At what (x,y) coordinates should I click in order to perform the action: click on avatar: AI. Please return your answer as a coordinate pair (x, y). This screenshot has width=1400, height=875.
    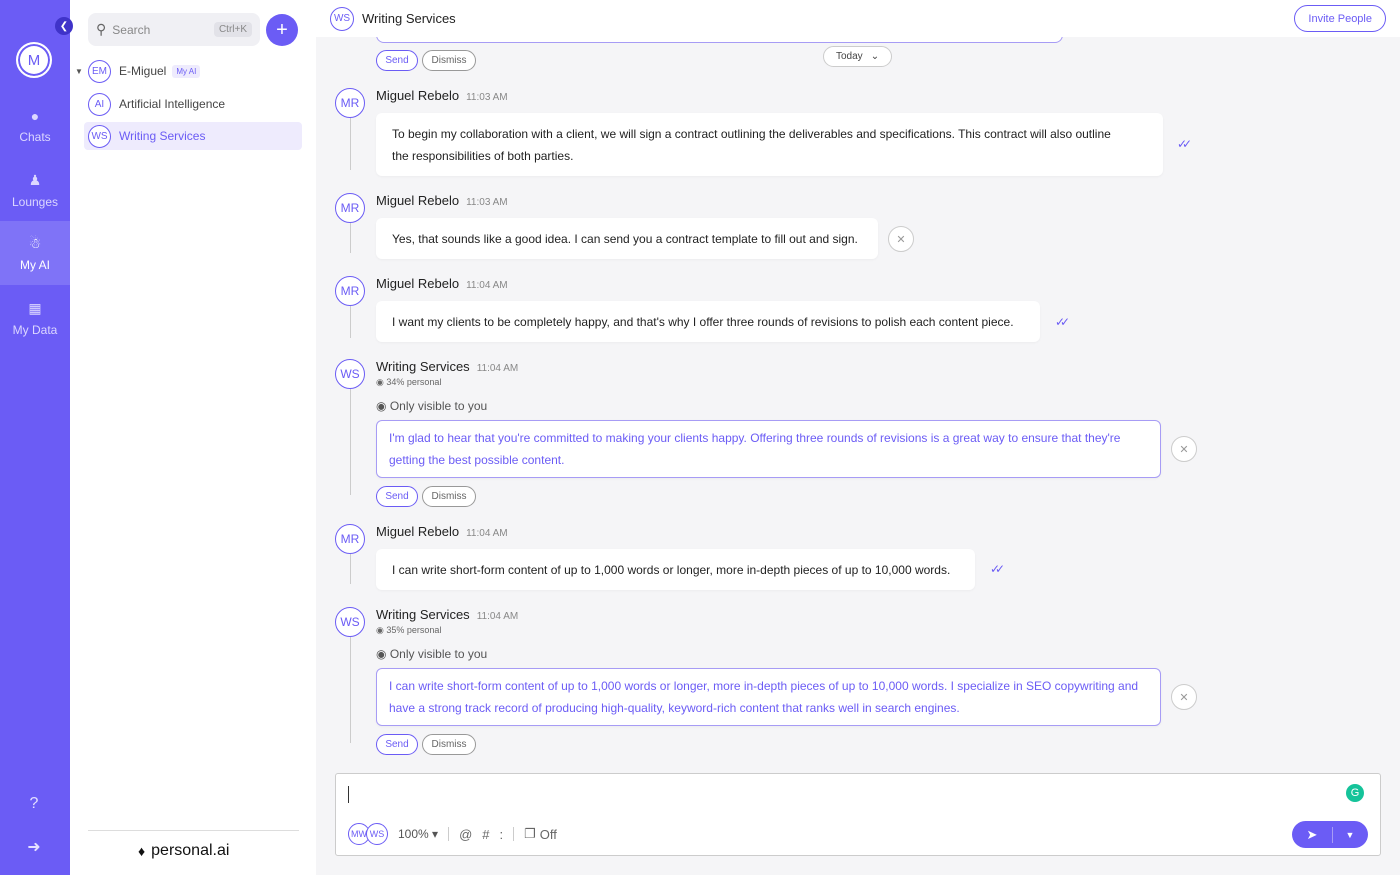
    Looking at the image, I should click on (99, 104).